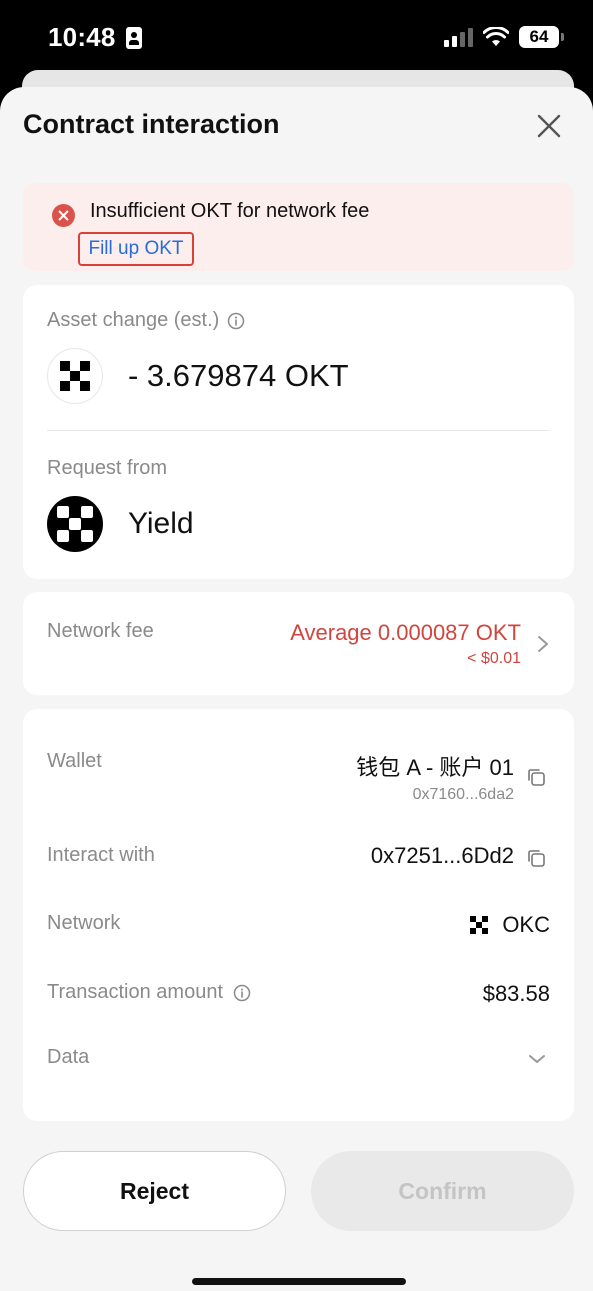 The image size is (593, 1291). I want to click on fill-up-okt-link: Fill up OKT, so click(136, 249).